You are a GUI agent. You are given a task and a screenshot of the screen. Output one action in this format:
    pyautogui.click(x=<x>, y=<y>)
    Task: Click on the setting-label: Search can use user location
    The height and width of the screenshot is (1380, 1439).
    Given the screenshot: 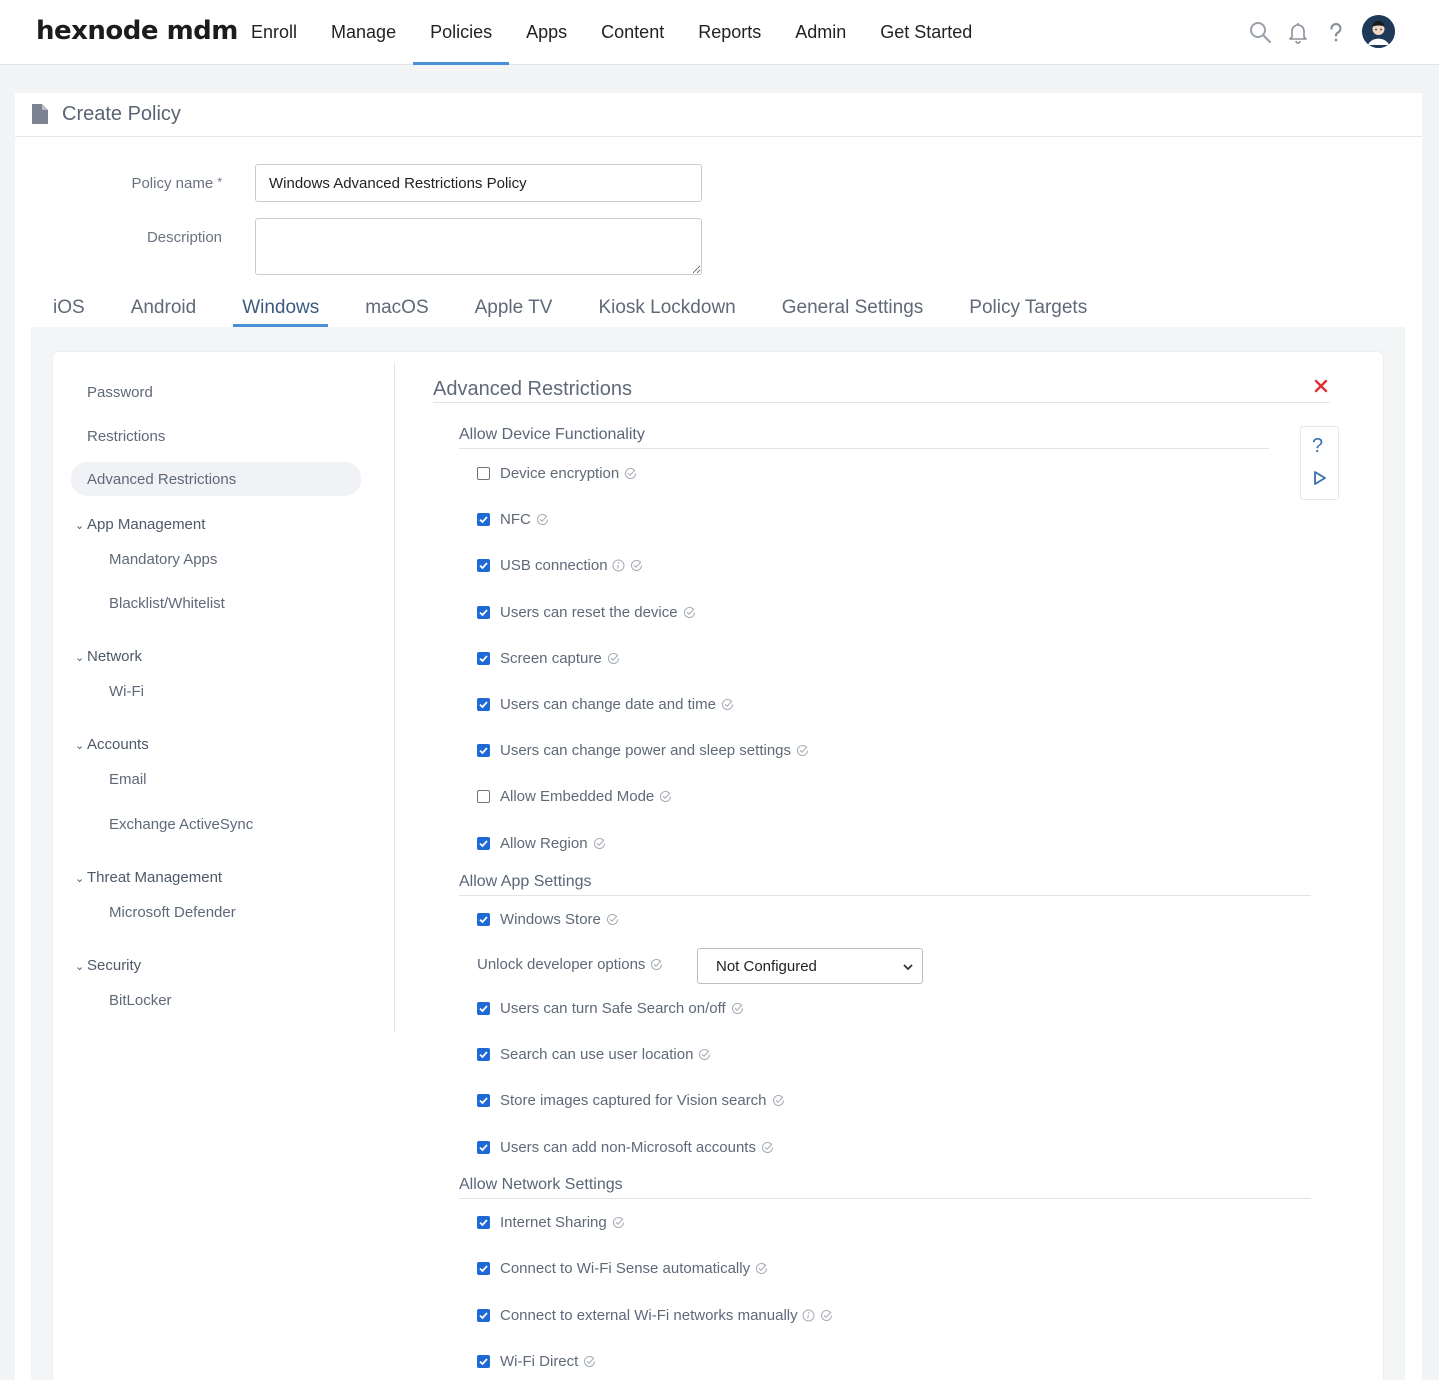 What is the action you would take?
    pyautogui.click(x=597, y=1055)
    